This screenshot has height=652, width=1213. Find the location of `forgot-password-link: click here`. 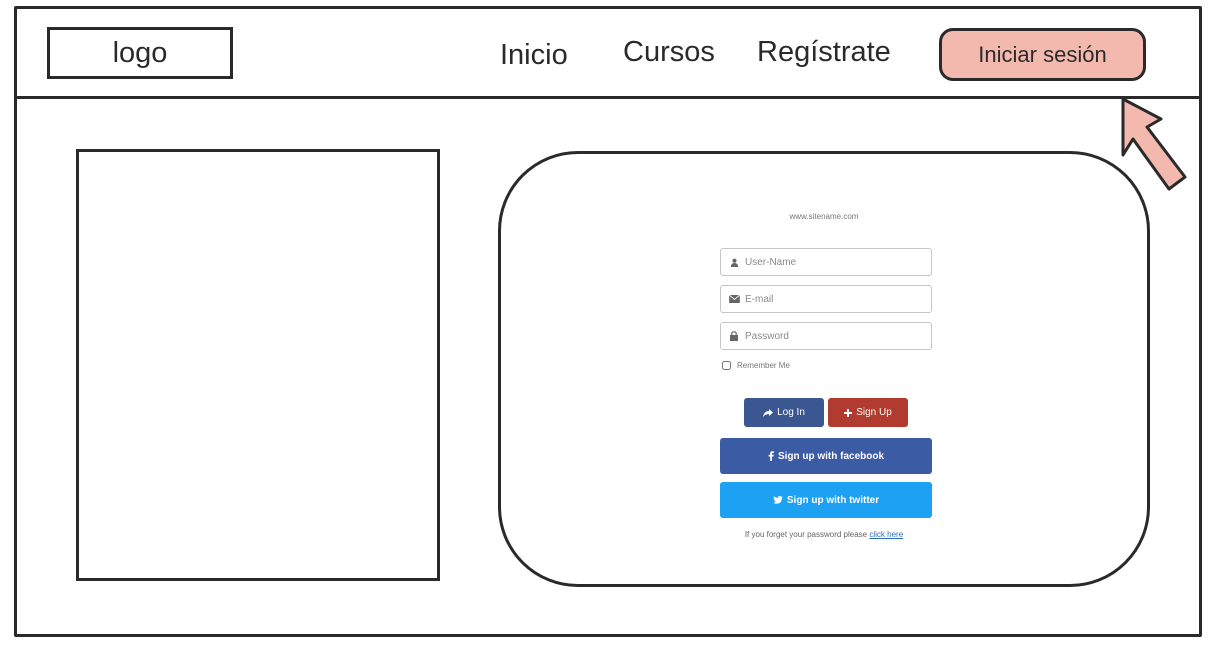

forgot-password-link: click here is located at coordinates (886, 534).